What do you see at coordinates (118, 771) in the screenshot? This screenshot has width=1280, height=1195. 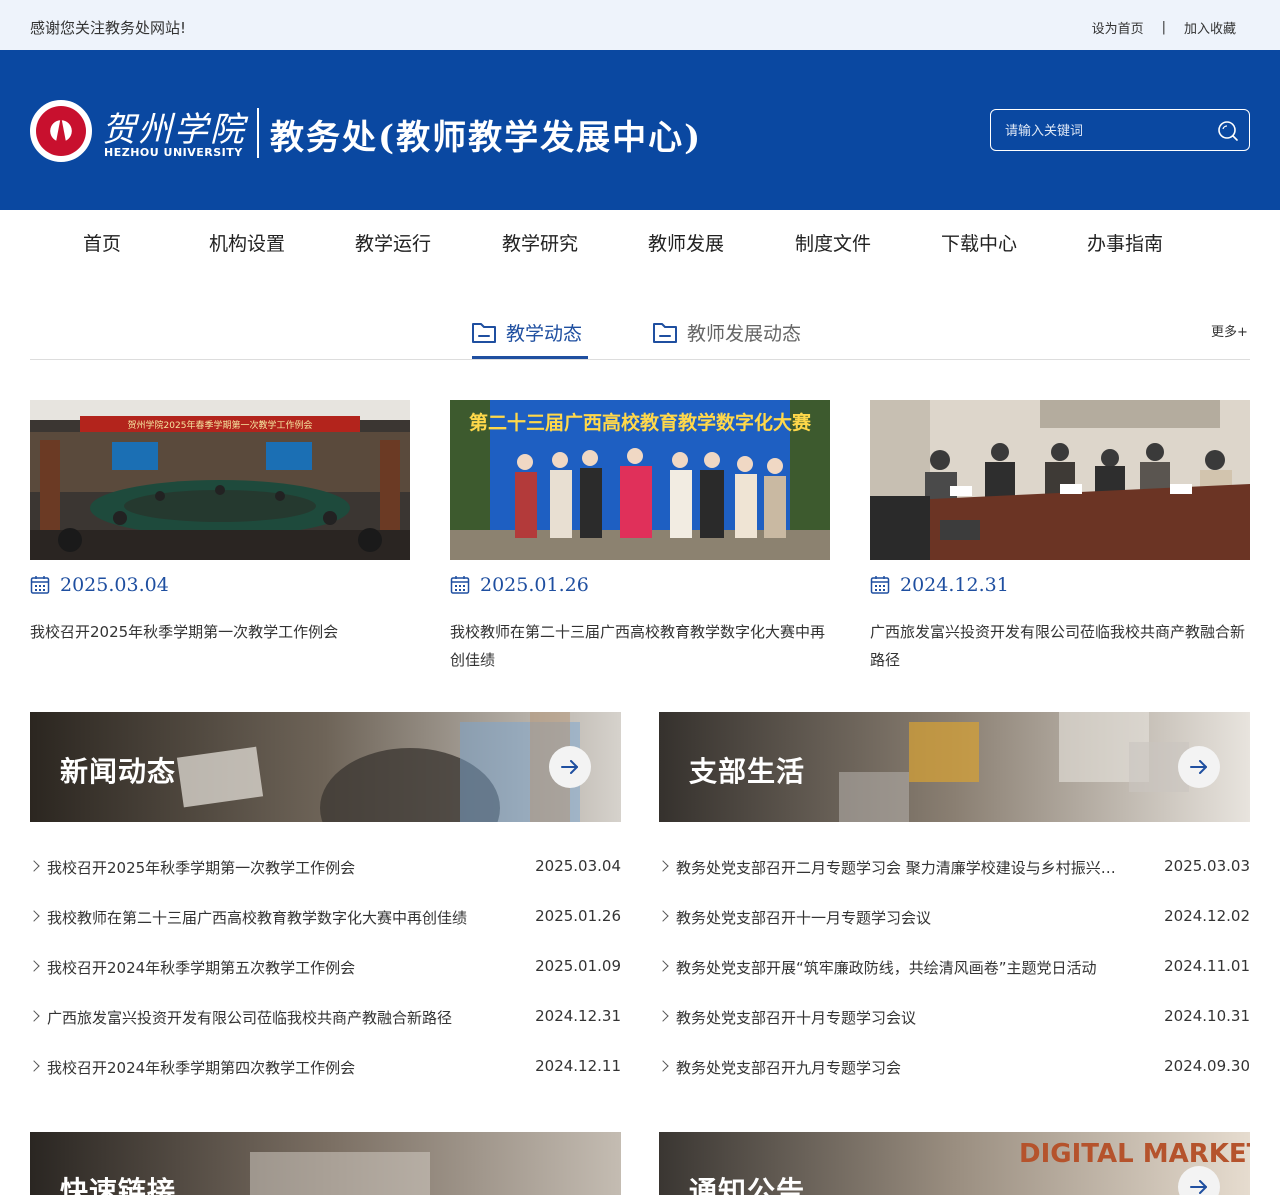 I see `news-section-title: 新闻动态` at bounding box center [118, 771].